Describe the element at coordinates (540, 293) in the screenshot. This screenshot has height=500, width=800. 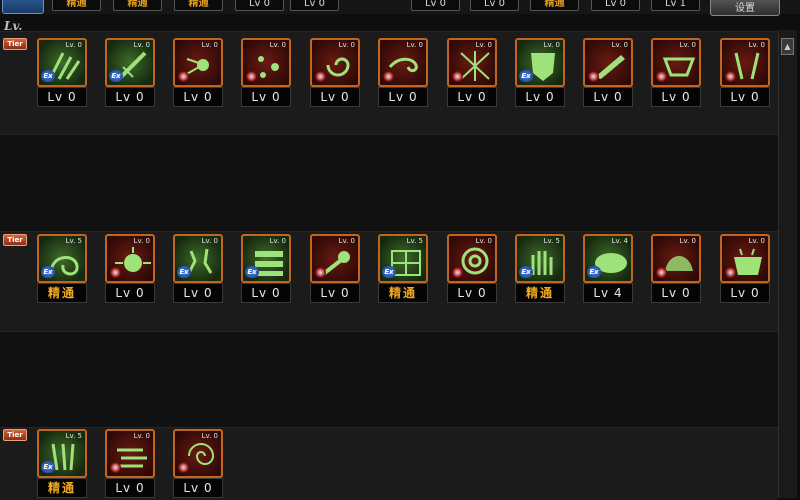
I see `skill-level-label: 精通` at that location.